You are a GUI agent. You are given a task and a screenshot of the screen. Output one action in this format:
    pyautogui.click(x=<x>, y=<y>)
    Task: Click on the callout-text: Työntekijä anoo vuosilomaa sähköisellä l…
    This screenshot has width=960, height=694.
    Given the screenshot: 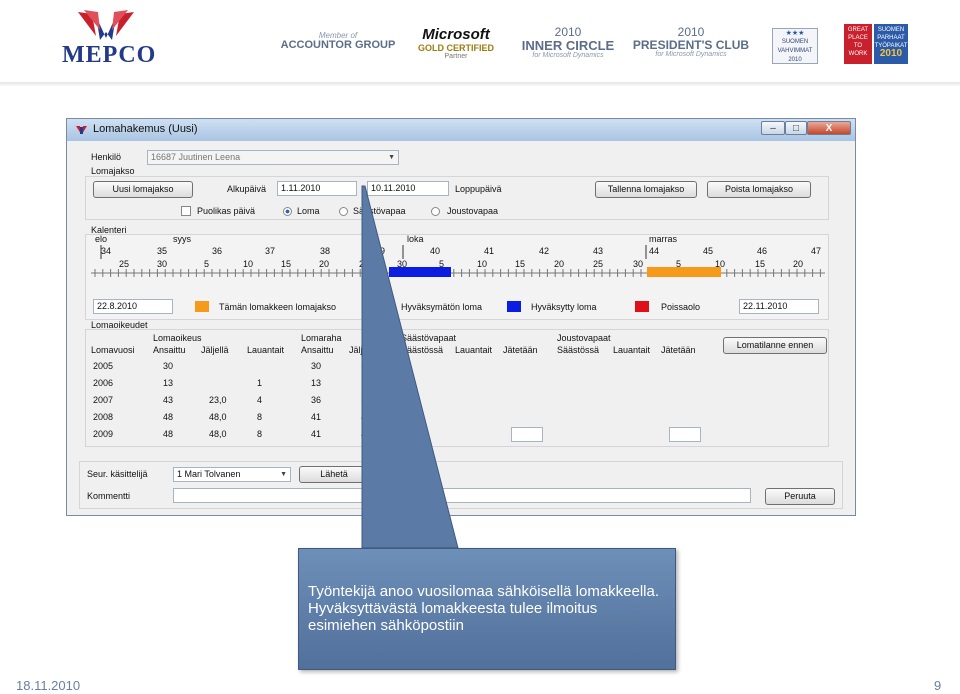 What is the action you would take?
    pyautogui.click(x=484, y=608)
    